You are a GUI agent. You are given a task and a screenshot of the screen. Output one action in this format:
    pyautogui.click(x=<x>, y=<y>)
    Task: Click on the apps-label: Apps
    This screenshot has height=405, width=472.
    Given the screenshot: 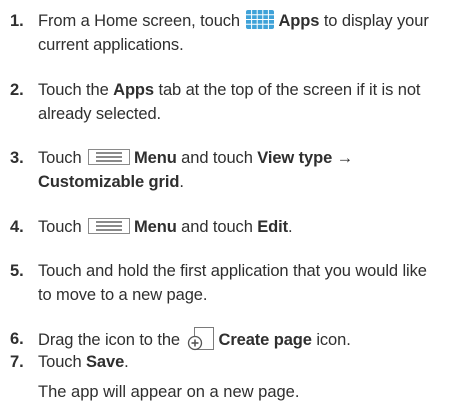 What is the action you would take?
    pyautogui.click(x=299, y=21)
    